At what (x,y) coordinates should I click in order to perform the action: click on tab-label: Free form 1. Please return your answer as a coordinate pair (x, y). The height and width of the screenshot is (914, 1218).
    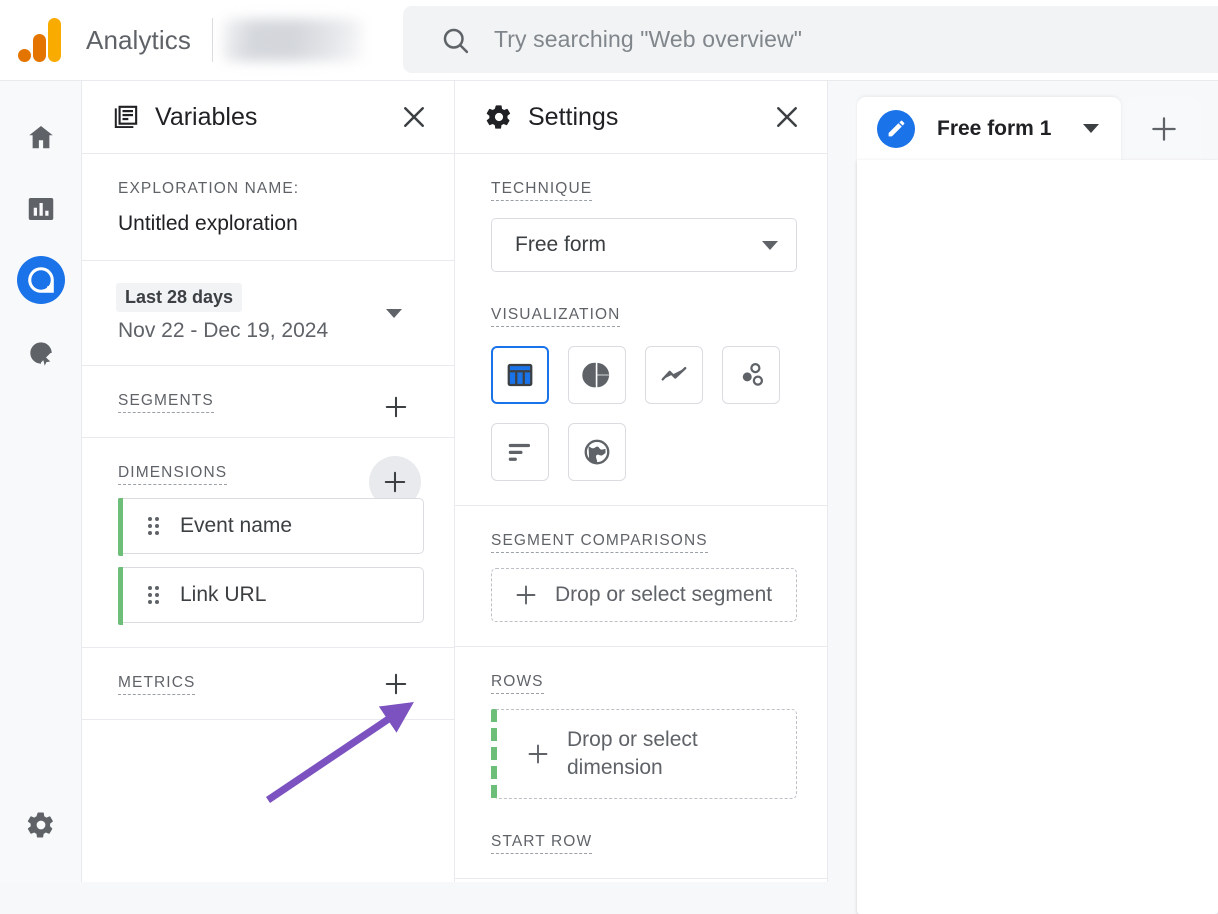
    Looking at the image, I should click on (994, 128).